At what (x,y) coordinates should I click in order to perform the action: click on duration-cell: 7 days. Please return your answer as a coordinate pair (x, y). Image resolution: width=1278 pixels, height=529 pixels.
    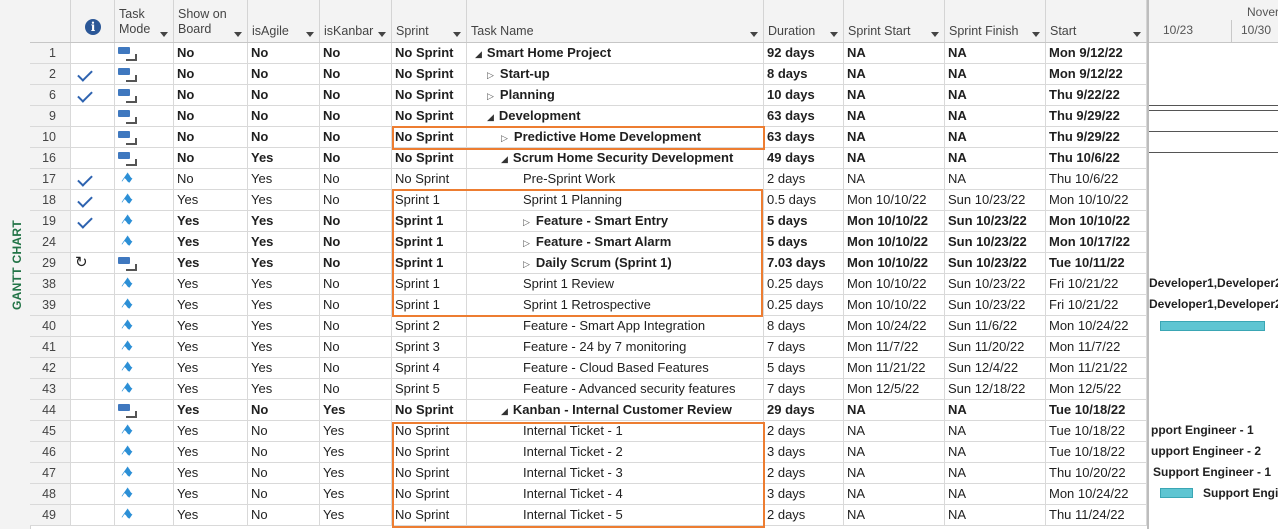
    Looking at the image, I should click on (804, 389).